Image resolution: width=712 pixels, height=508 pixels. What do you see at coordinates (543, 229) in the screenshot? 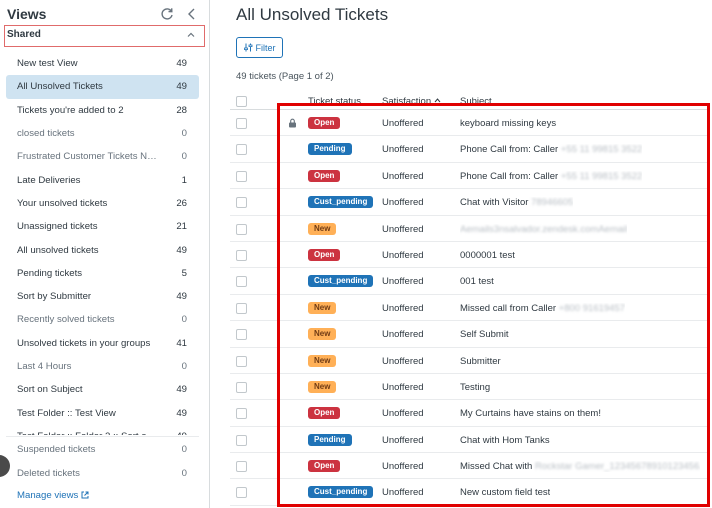
I see `ticket-subject: Aemails3nsalvador.zendesk.comAemail` at bounding box center [543, 229].